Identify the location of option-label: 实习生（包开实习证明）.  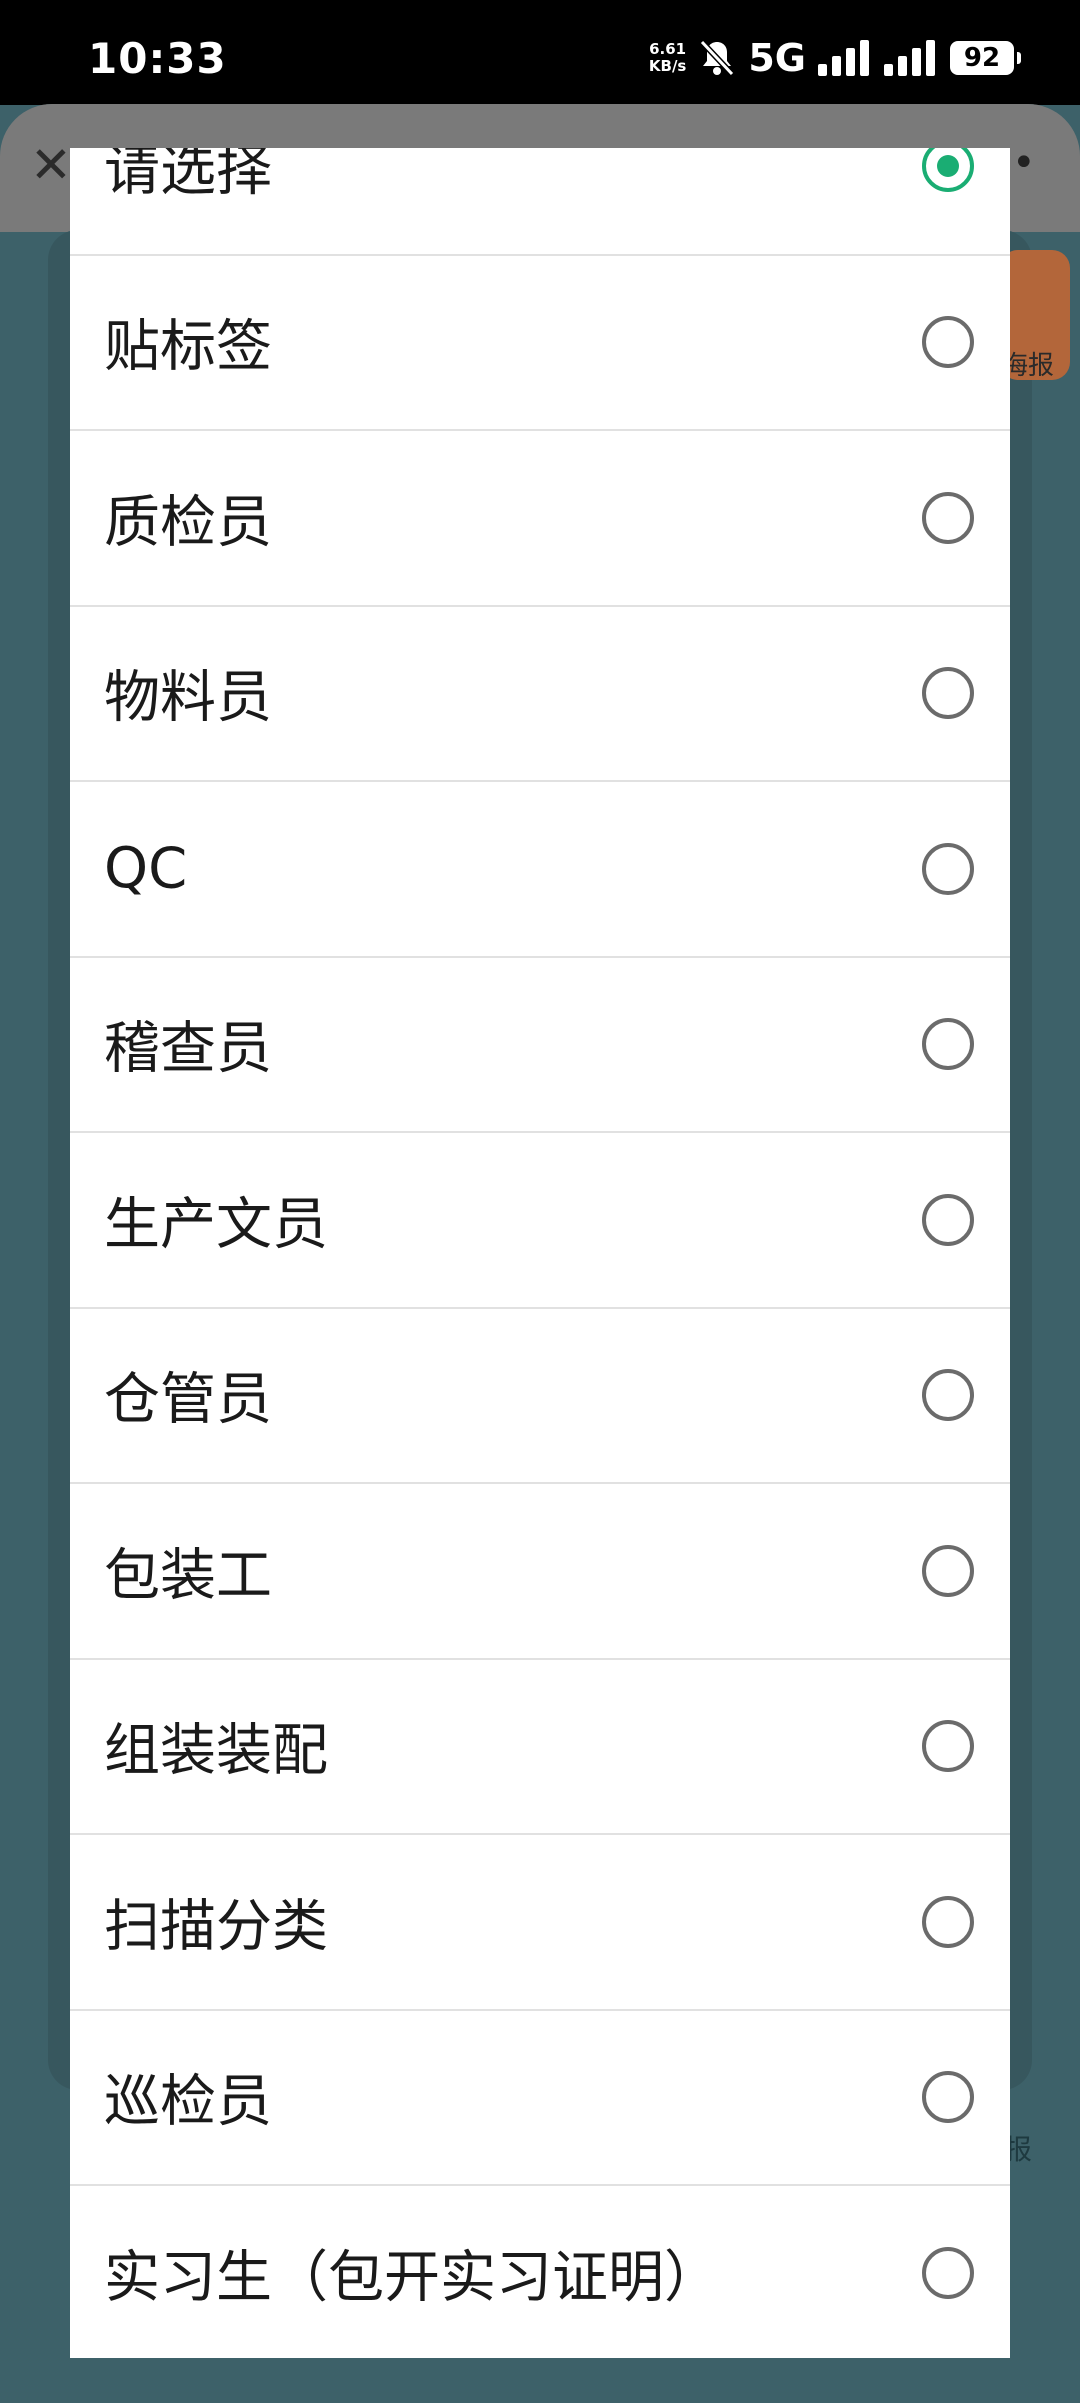
(412, 2277).